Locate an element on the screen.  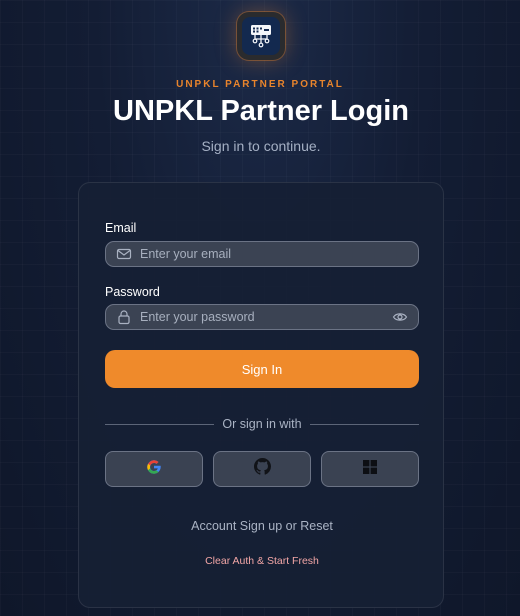
github-signin-button is located at coordinates (262, 469).